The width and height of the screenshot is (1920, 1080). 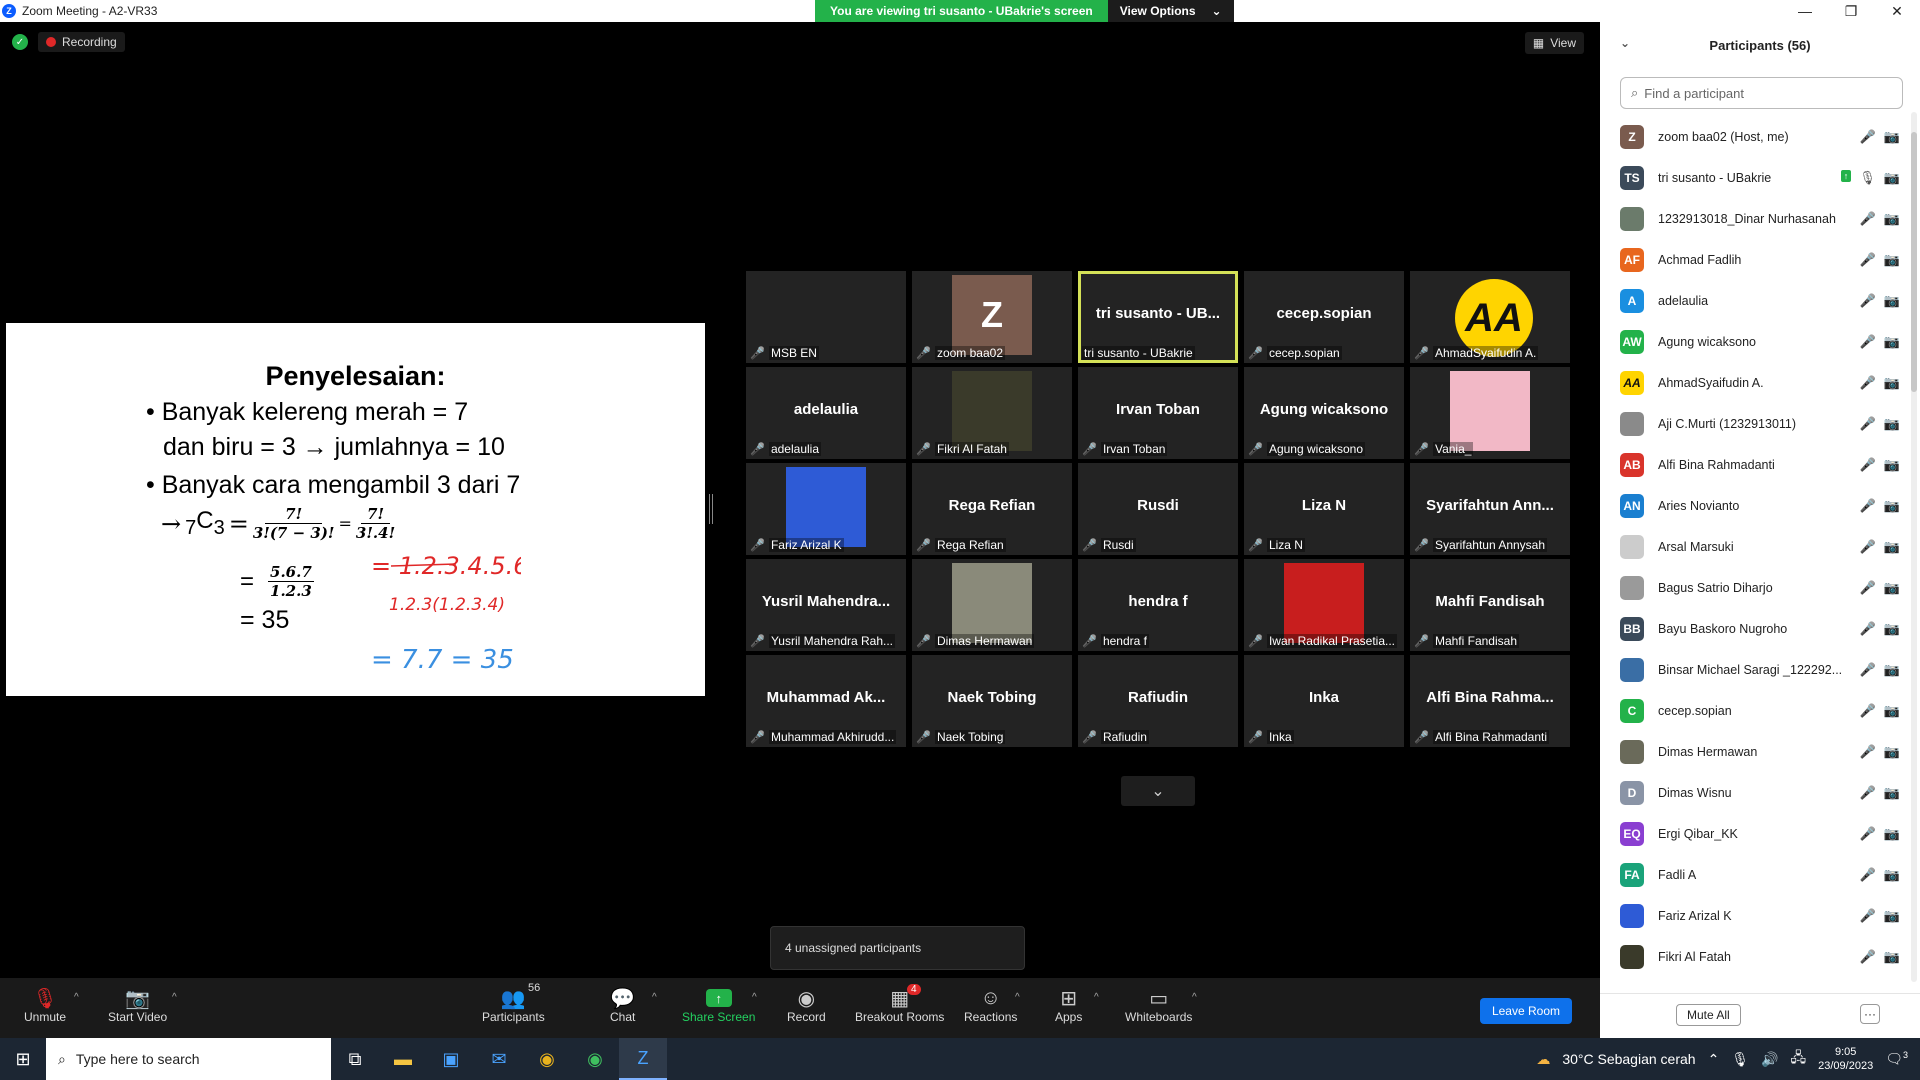 What do you see at coordinates (499, 1059) in the screenshot?
I see `mail-icon: ✉` at bounding box center [499, 1059].